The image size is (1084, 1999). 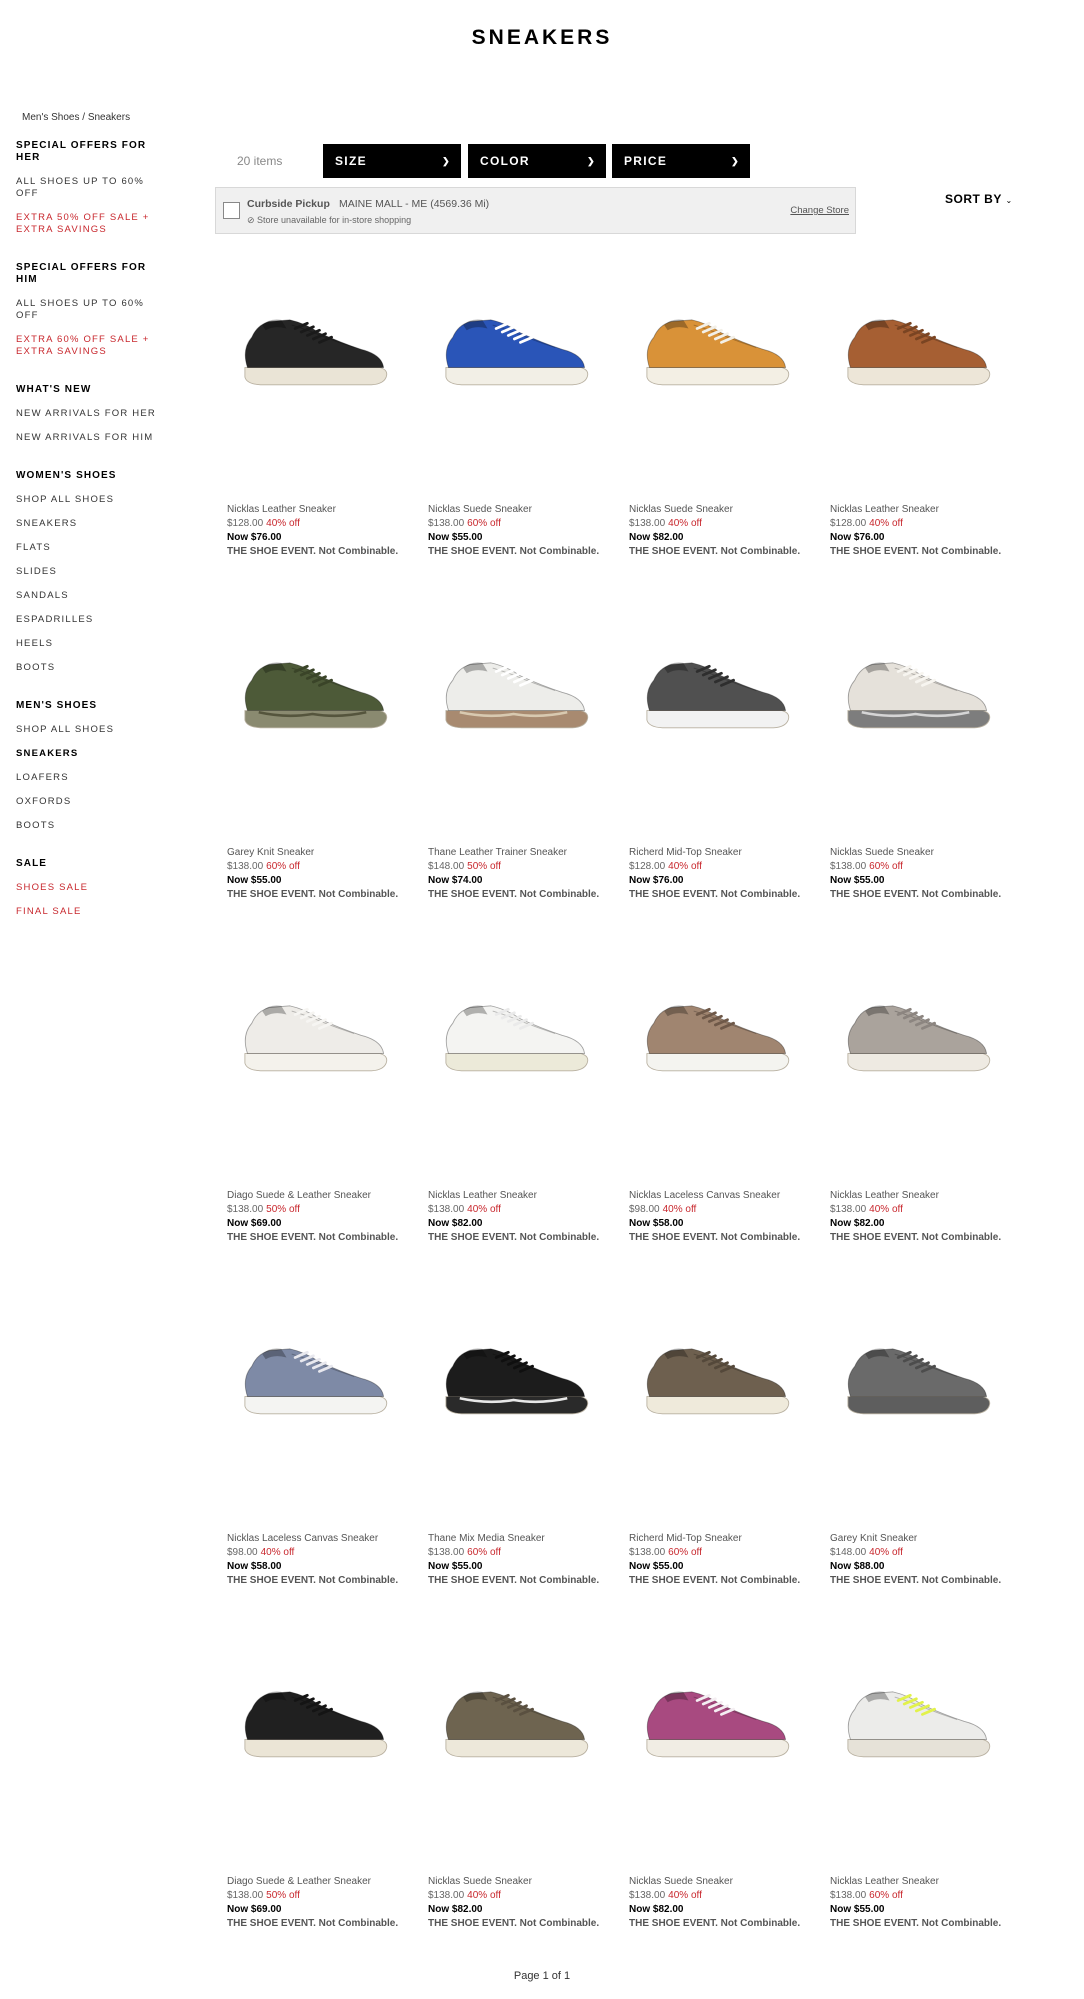 What do you see at coordinates (681, 161) in the screenshot?
I see `price-filter-button: PRICE ❯` at bounding box center [681, 161].